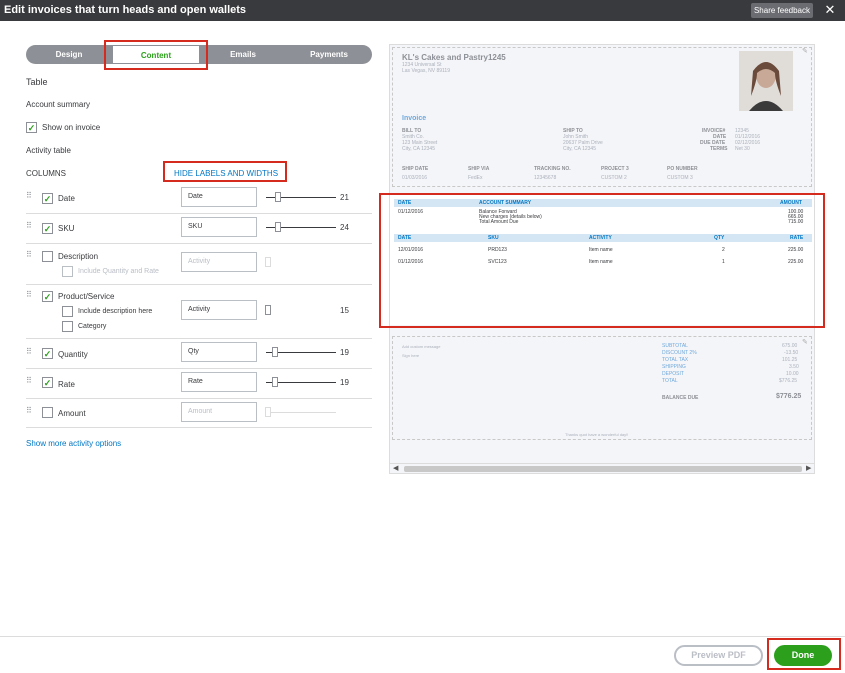  Describe the element at coordinates (791, 203) in the screenshot. I see `summary-amount-header: AMOUNT` at that location.